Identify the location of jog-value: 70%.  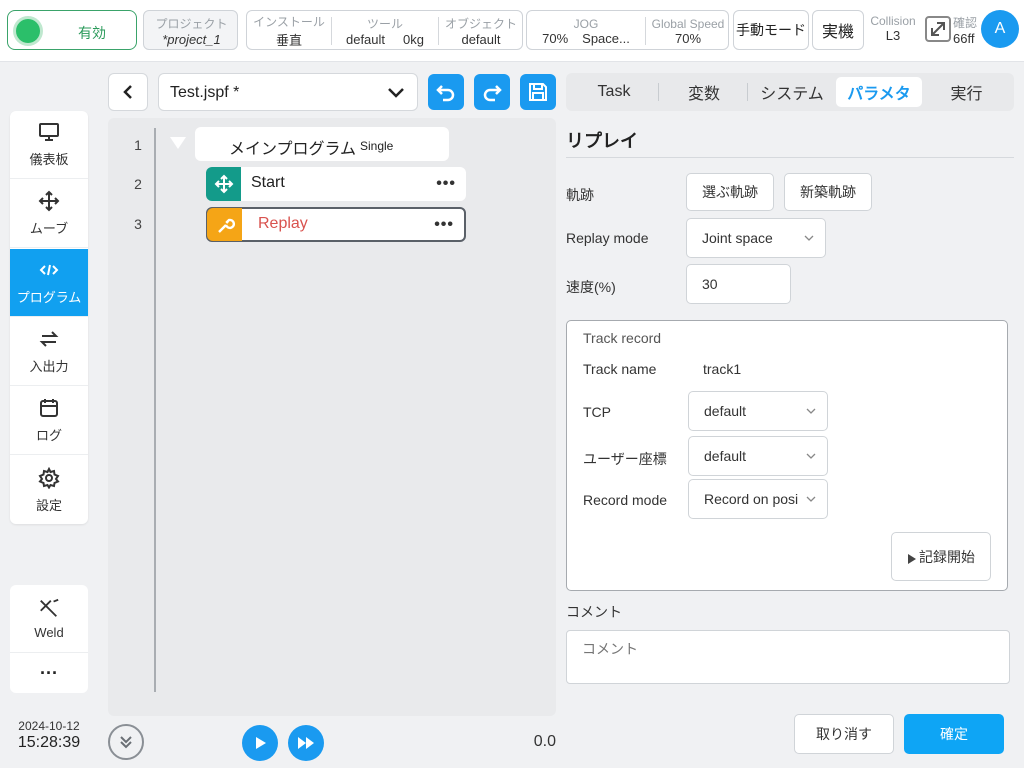
(555, 38).